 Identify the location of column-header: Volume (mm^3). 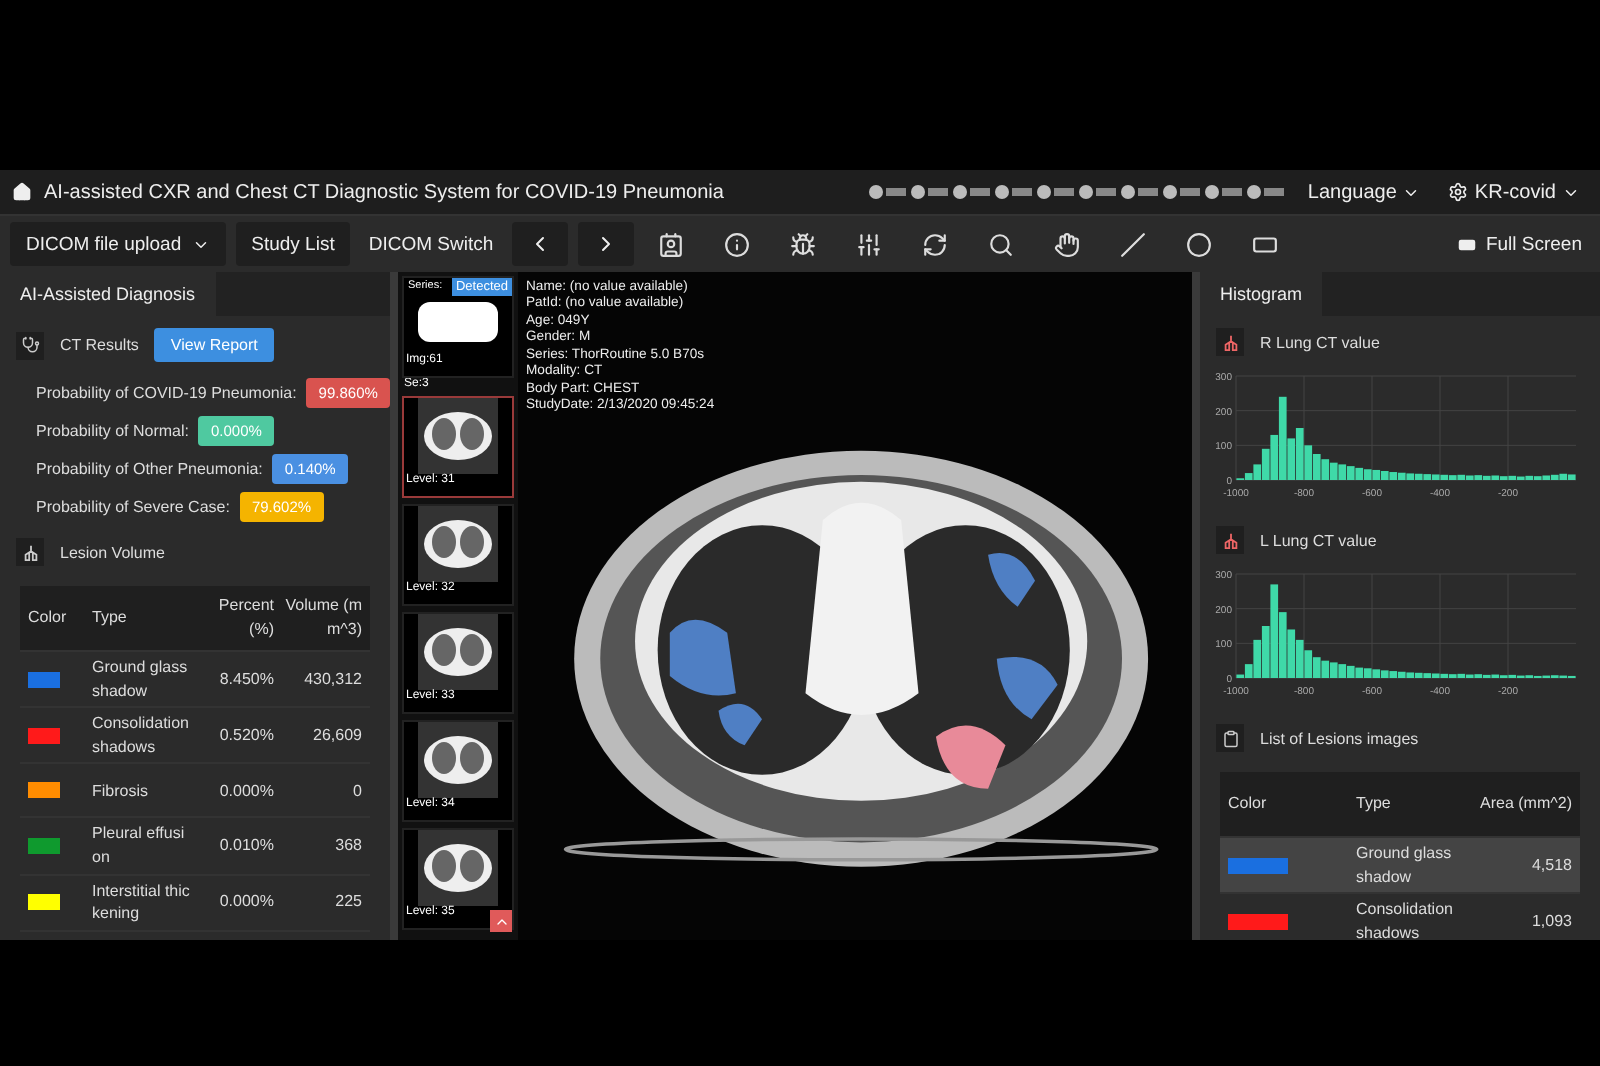
(322, 618).